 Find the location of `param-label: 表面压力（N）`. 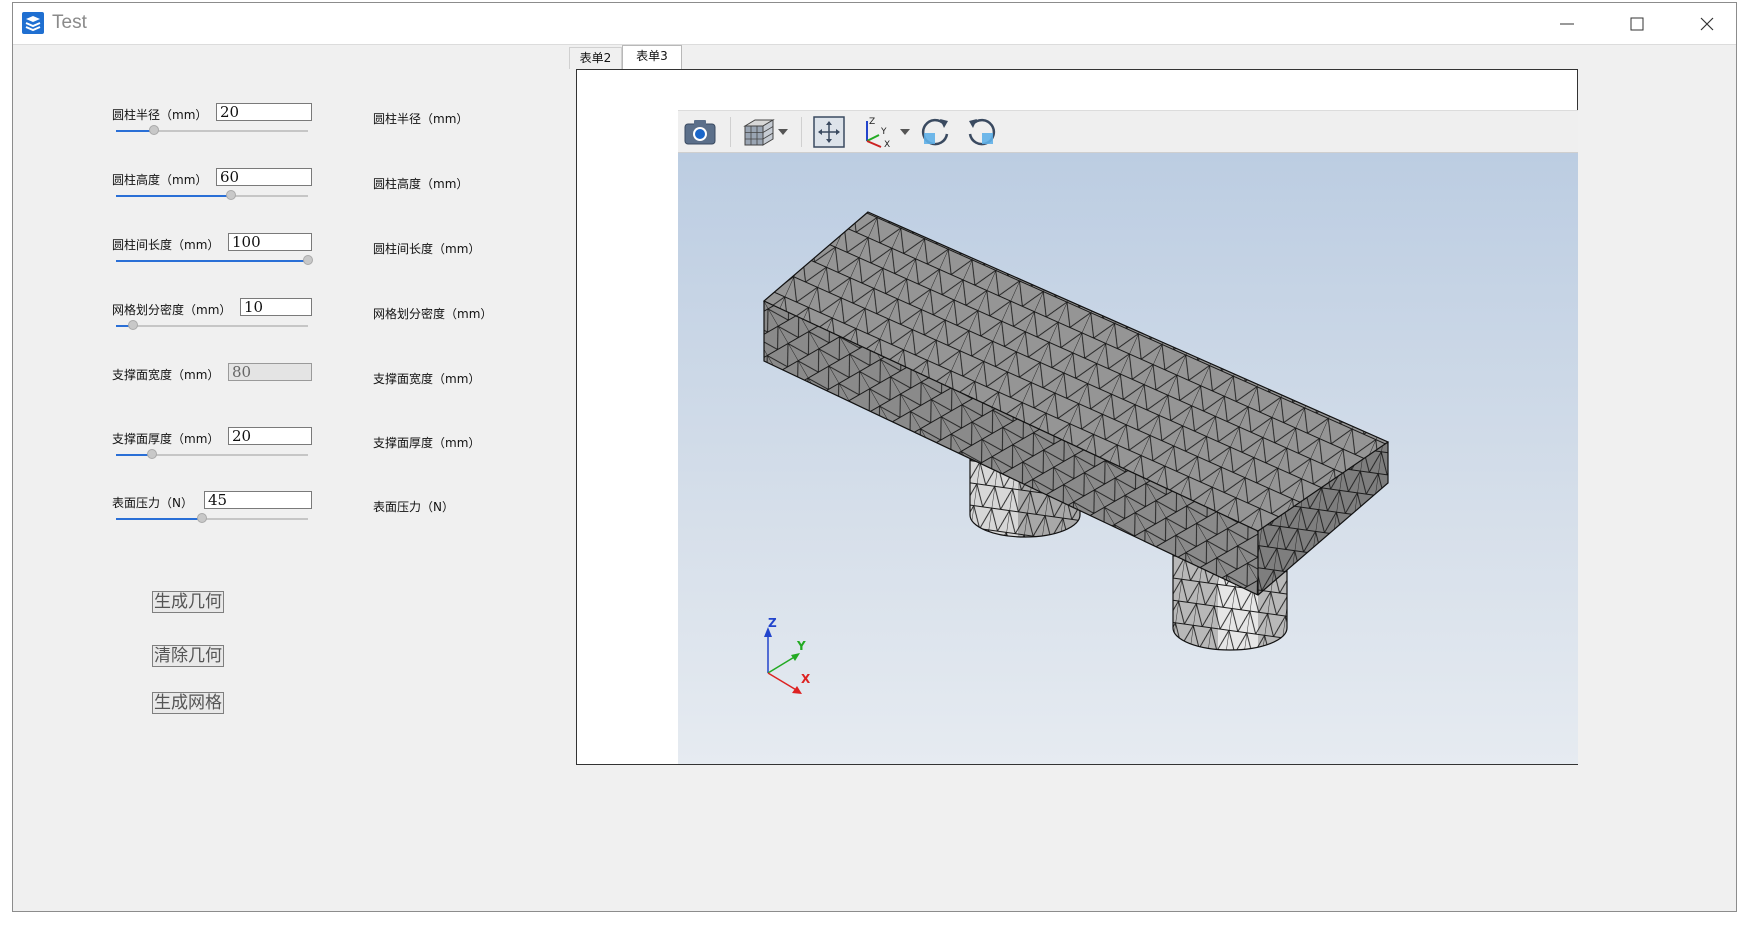

param-label: 表面压力（N） is located at coordinates (152, 503).